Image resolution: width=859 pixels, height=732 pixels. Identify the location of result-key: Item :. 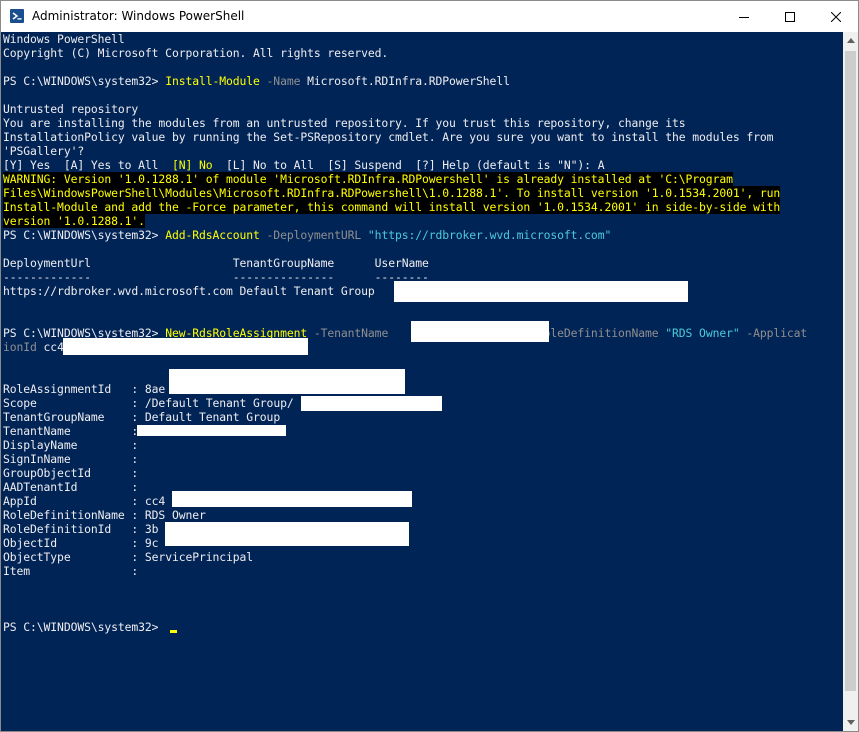
(74, 571).